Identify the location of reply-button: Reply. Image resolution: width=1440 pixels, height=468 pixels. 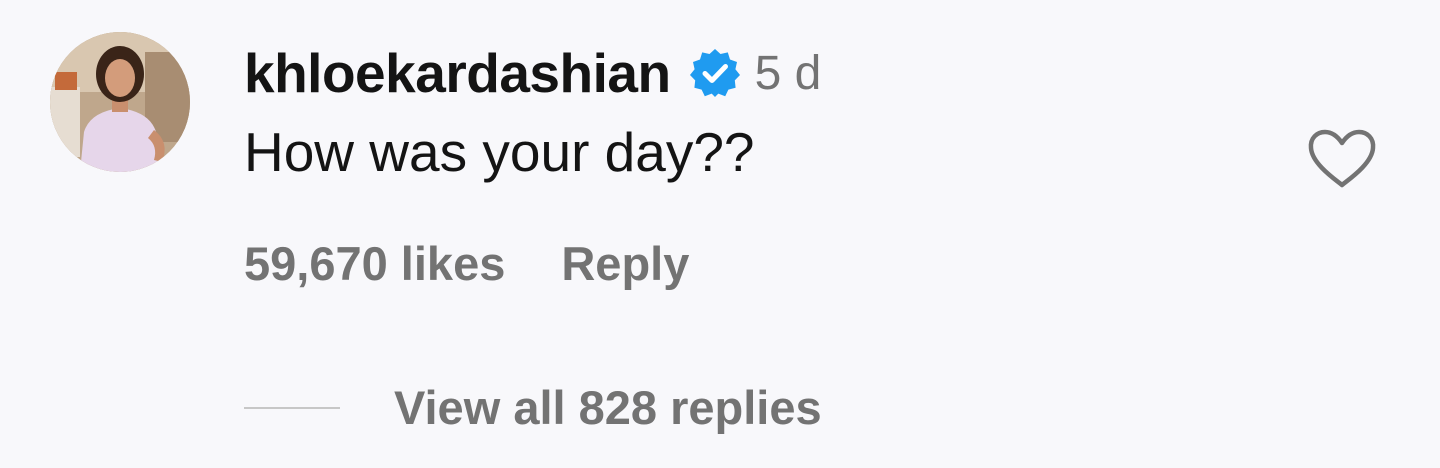
(625, 263).